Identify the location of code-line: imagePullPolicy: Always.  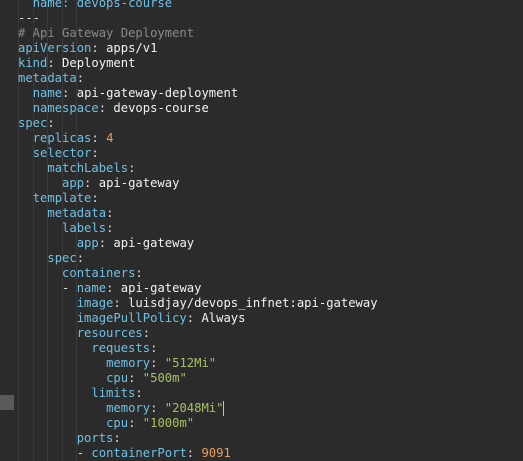
(132, 318).